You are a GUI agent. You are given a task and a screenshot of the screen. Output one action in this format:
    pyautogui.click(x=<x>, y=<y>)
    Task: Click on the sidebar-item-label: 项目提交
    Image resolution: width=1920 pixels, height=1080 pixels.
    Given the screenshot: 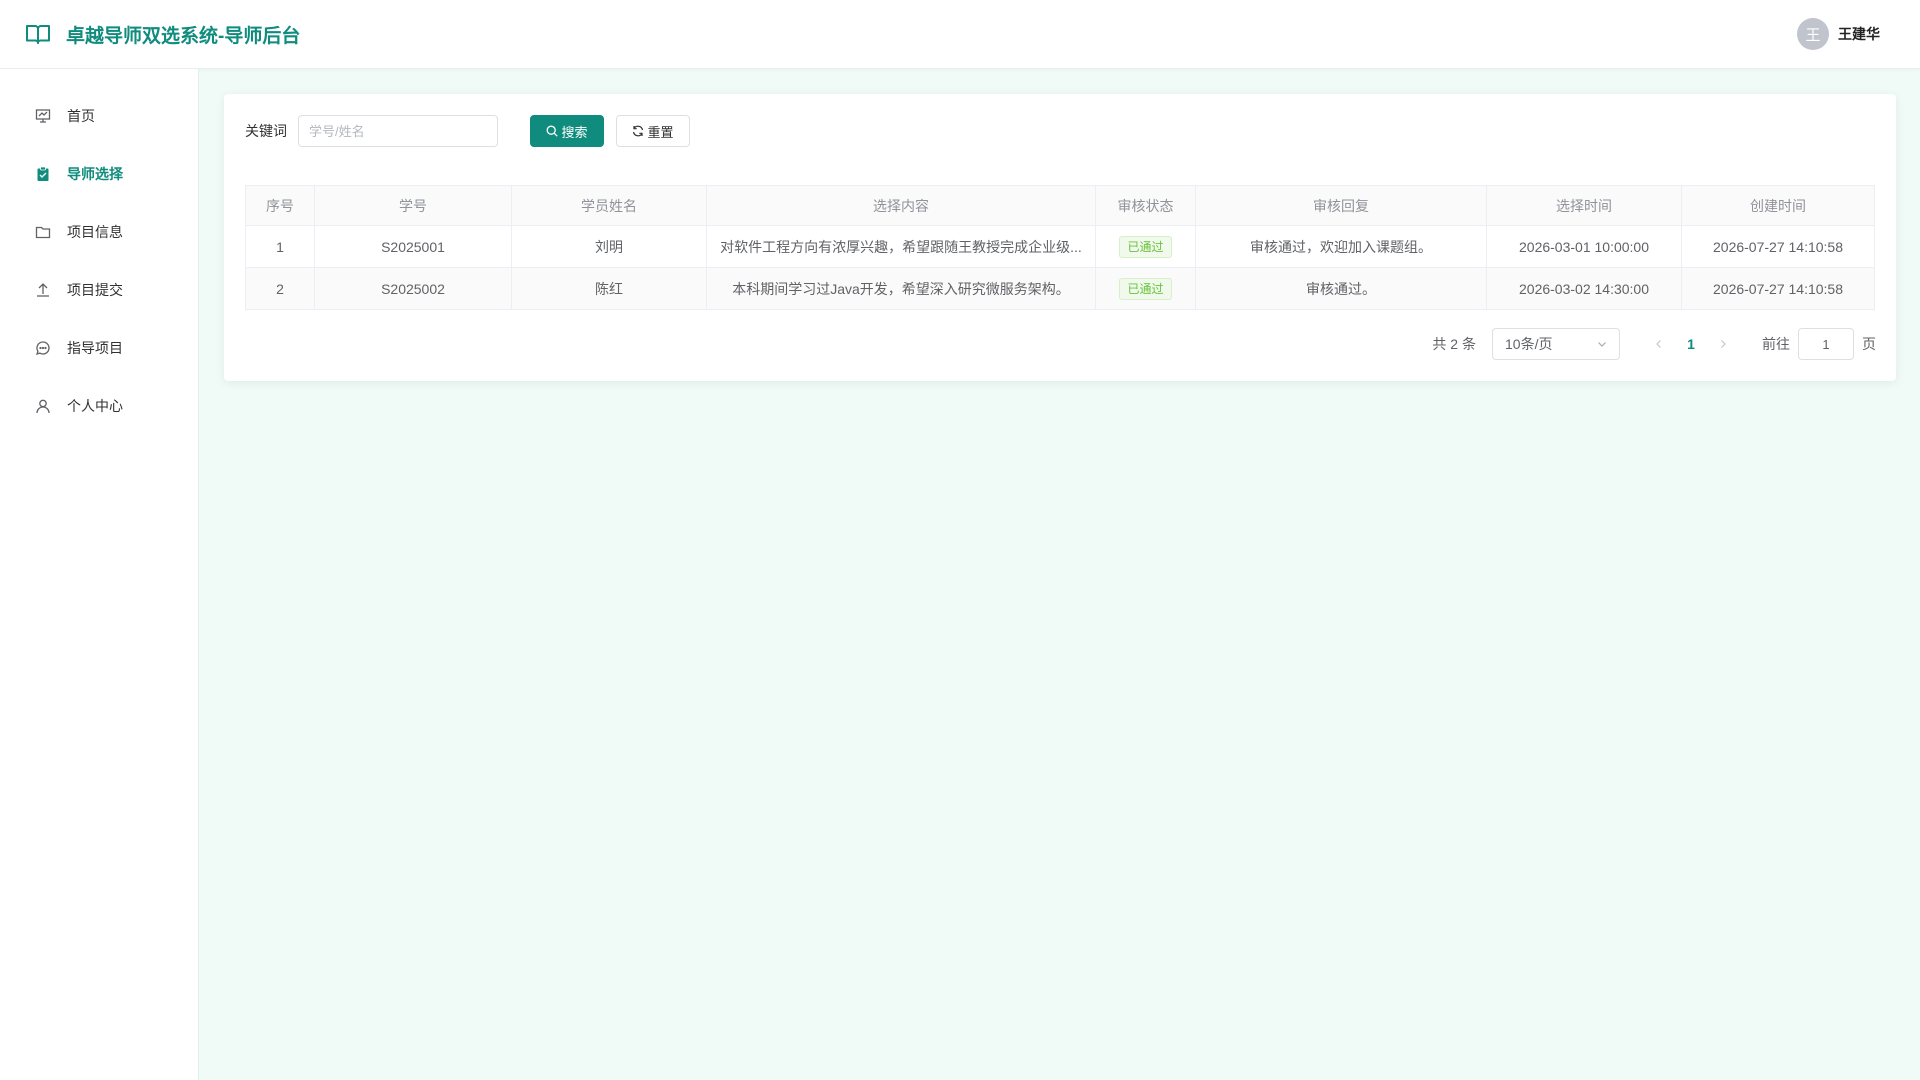 What is the action you would take?
    pyautogui.click(x=95, y=290)
    